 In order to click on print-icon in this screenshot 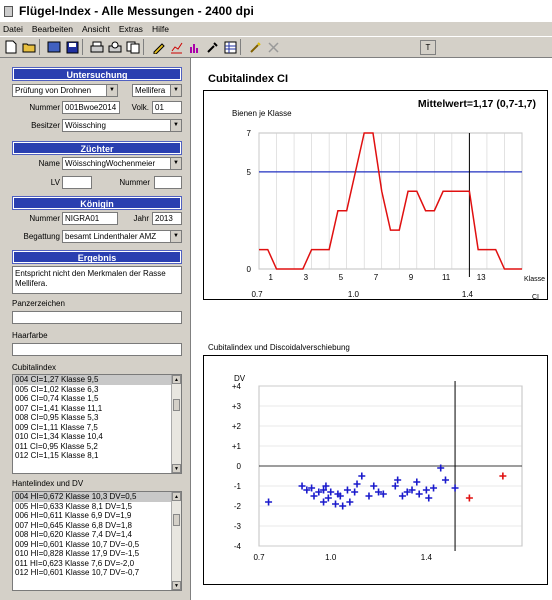, I will do `click(97, 47)`.